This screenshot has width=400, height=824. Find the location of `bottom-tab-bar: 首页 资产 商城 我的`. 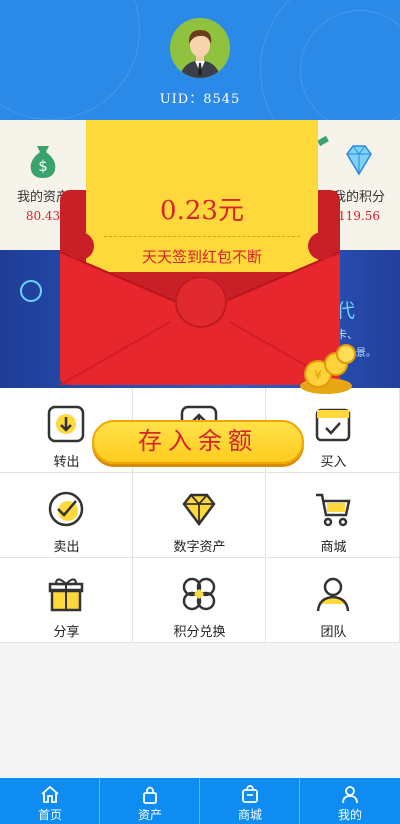

bottom-tab-bar: 首页 资产 商城 我的 is located at coordinates (200, 801).